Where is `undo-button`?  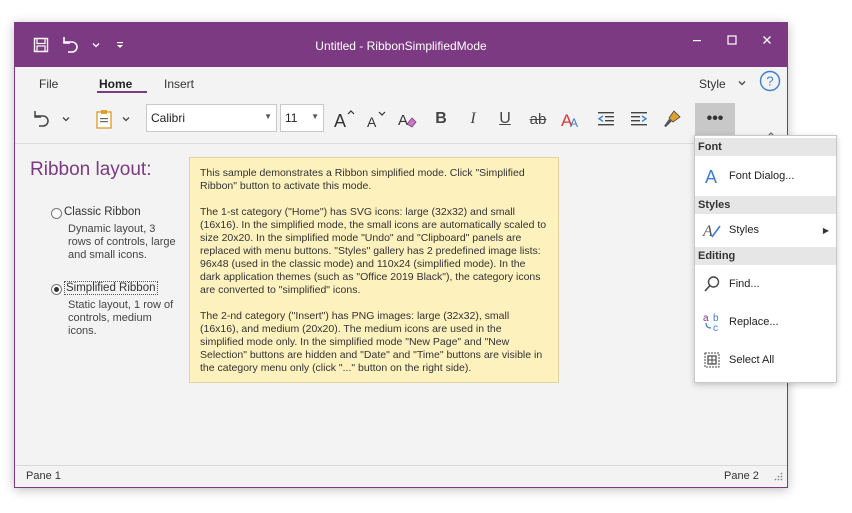
undo-button is located at coordinates (40, 119).